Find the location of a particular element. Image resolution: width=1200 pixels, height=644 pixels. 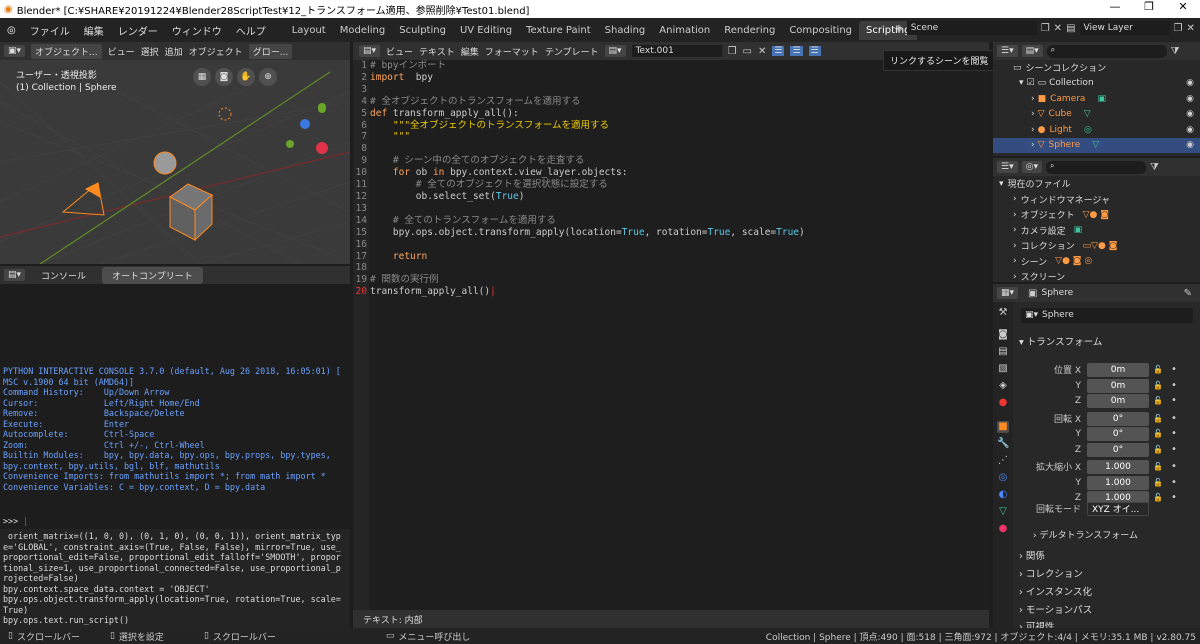

console-editor-type-icon: ▤▾ is located at coordinates (15, 275).